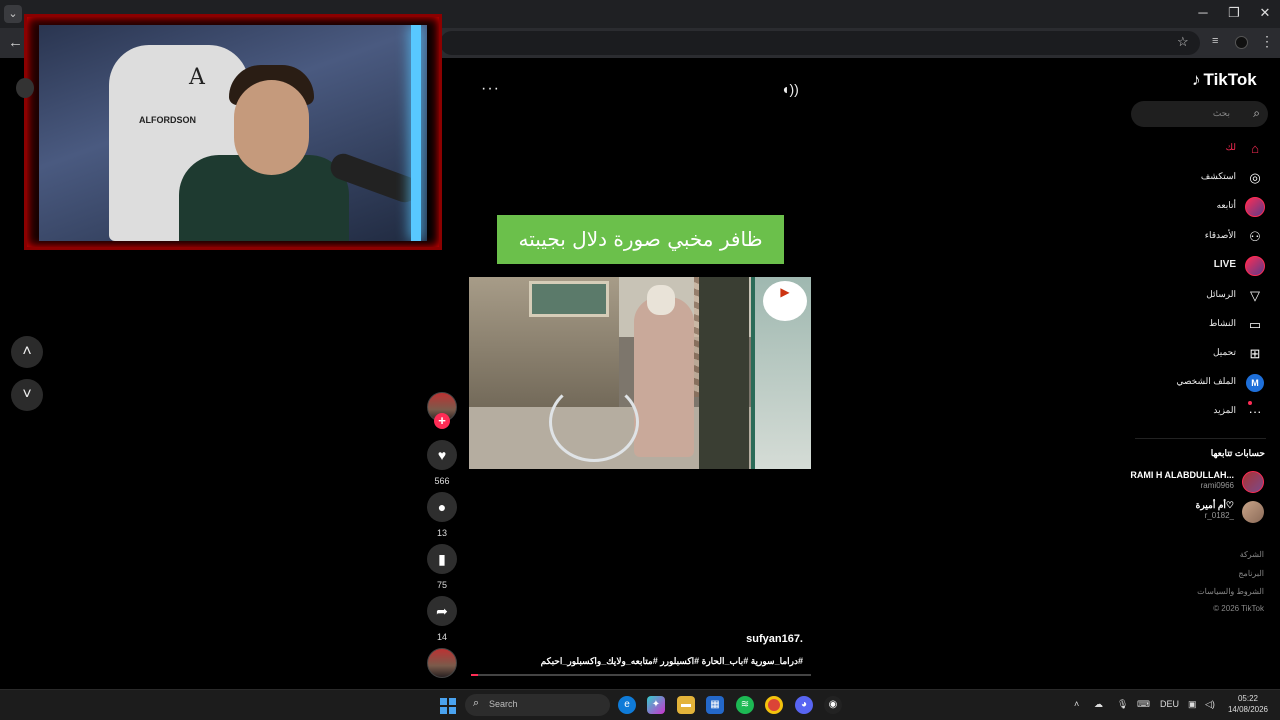 The height and width of the screenshot is (720, 1280). I want to click on chevron-up-icon: ˄, so click(1076, 704).